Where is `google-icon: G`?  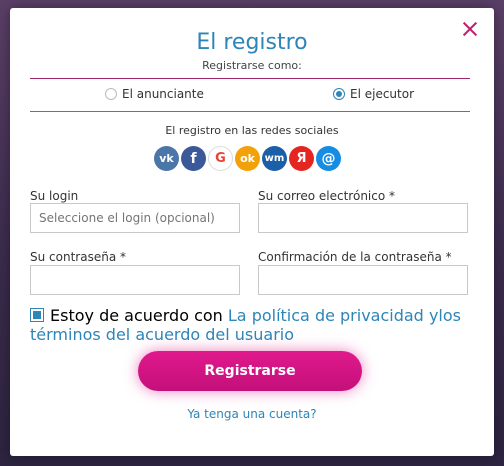
google-icon: G is located at coordinates (220, 158).